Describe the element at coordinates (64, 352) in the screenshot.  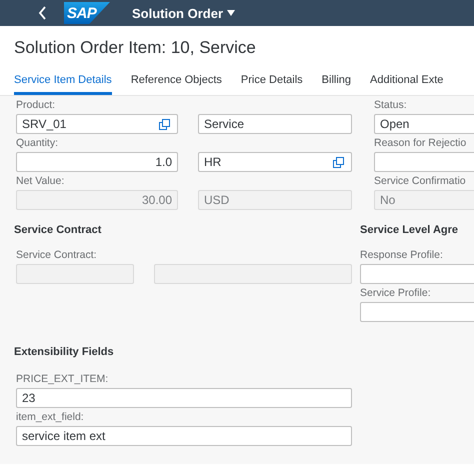
I see `section-heading: Extensibility Fields` at that location.